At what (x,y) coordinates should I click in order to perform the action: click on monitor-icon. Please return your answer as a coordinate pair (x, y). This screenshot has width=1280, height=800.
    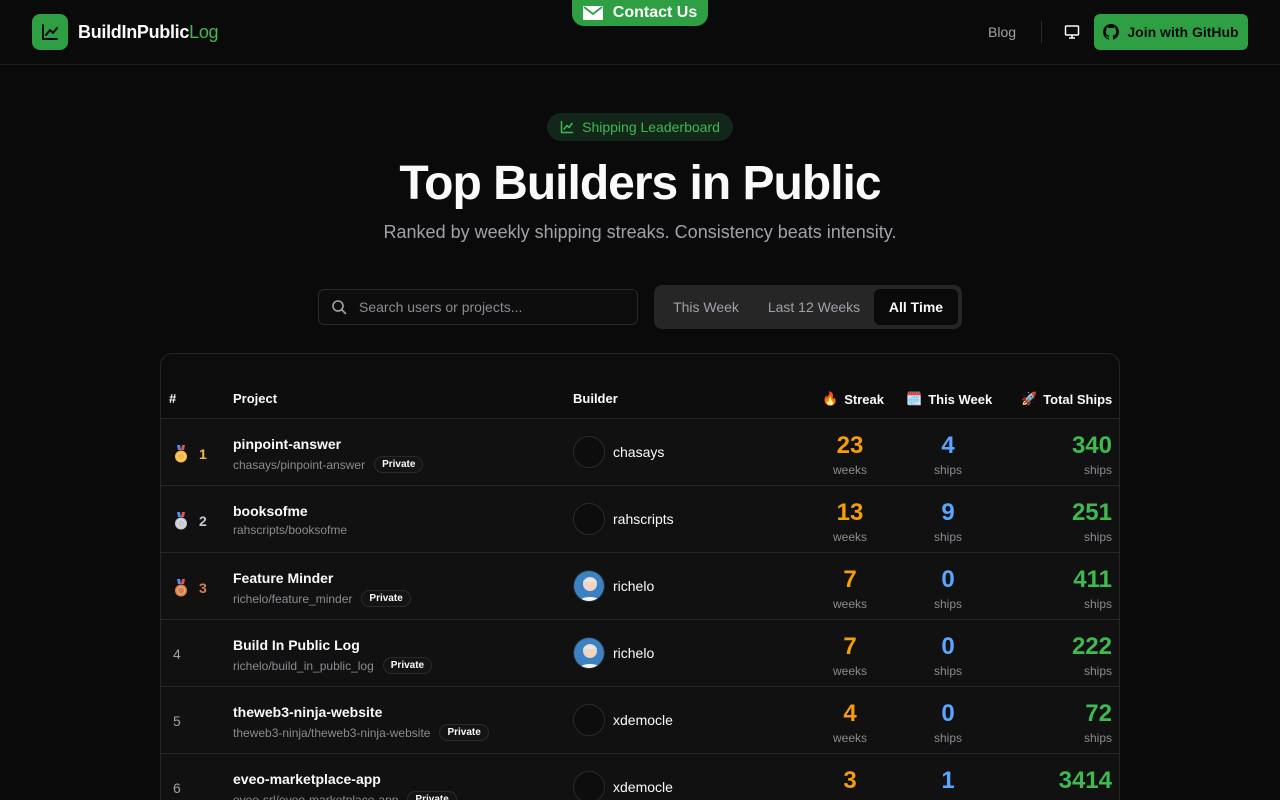
    Looking at the image, I should click on (1072, 32).